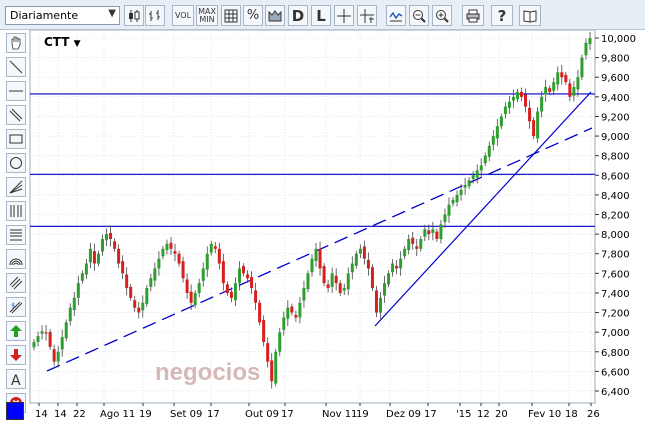 The width and height of the screenshot is (645, 427). What do you see at coordinates (134, 15) in the screenshot?
I see `candlestick-type-button` at bounding box center [134, 15].